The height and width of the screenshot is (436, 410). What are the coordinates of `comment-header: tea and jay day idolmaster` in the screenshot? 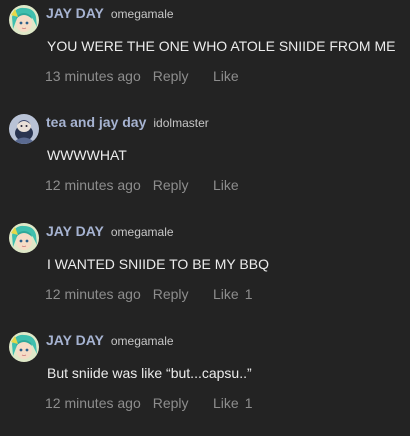 It's located at (127, 124).